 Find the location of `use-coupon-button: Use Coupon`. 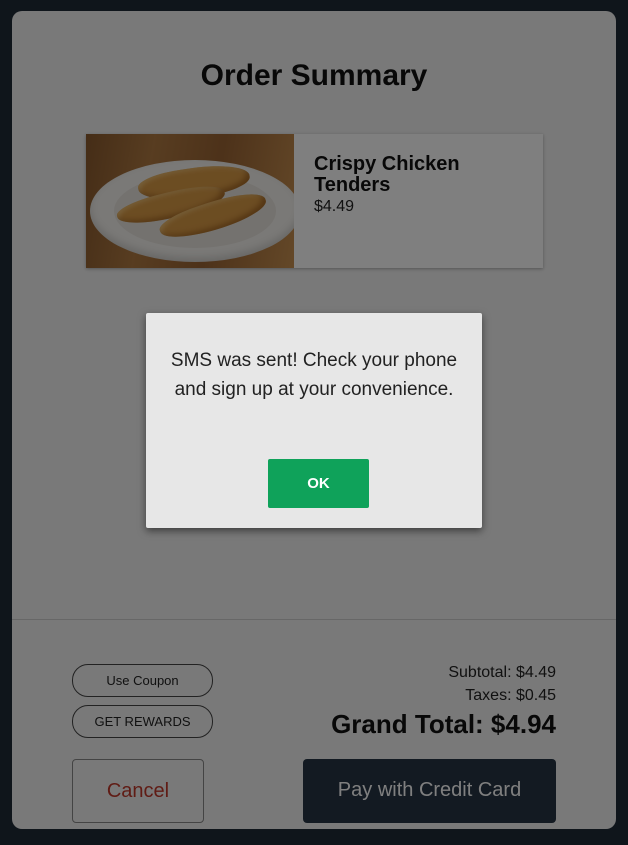

use-coupon-button: Use Coupon is located at coordinates (142, 680).